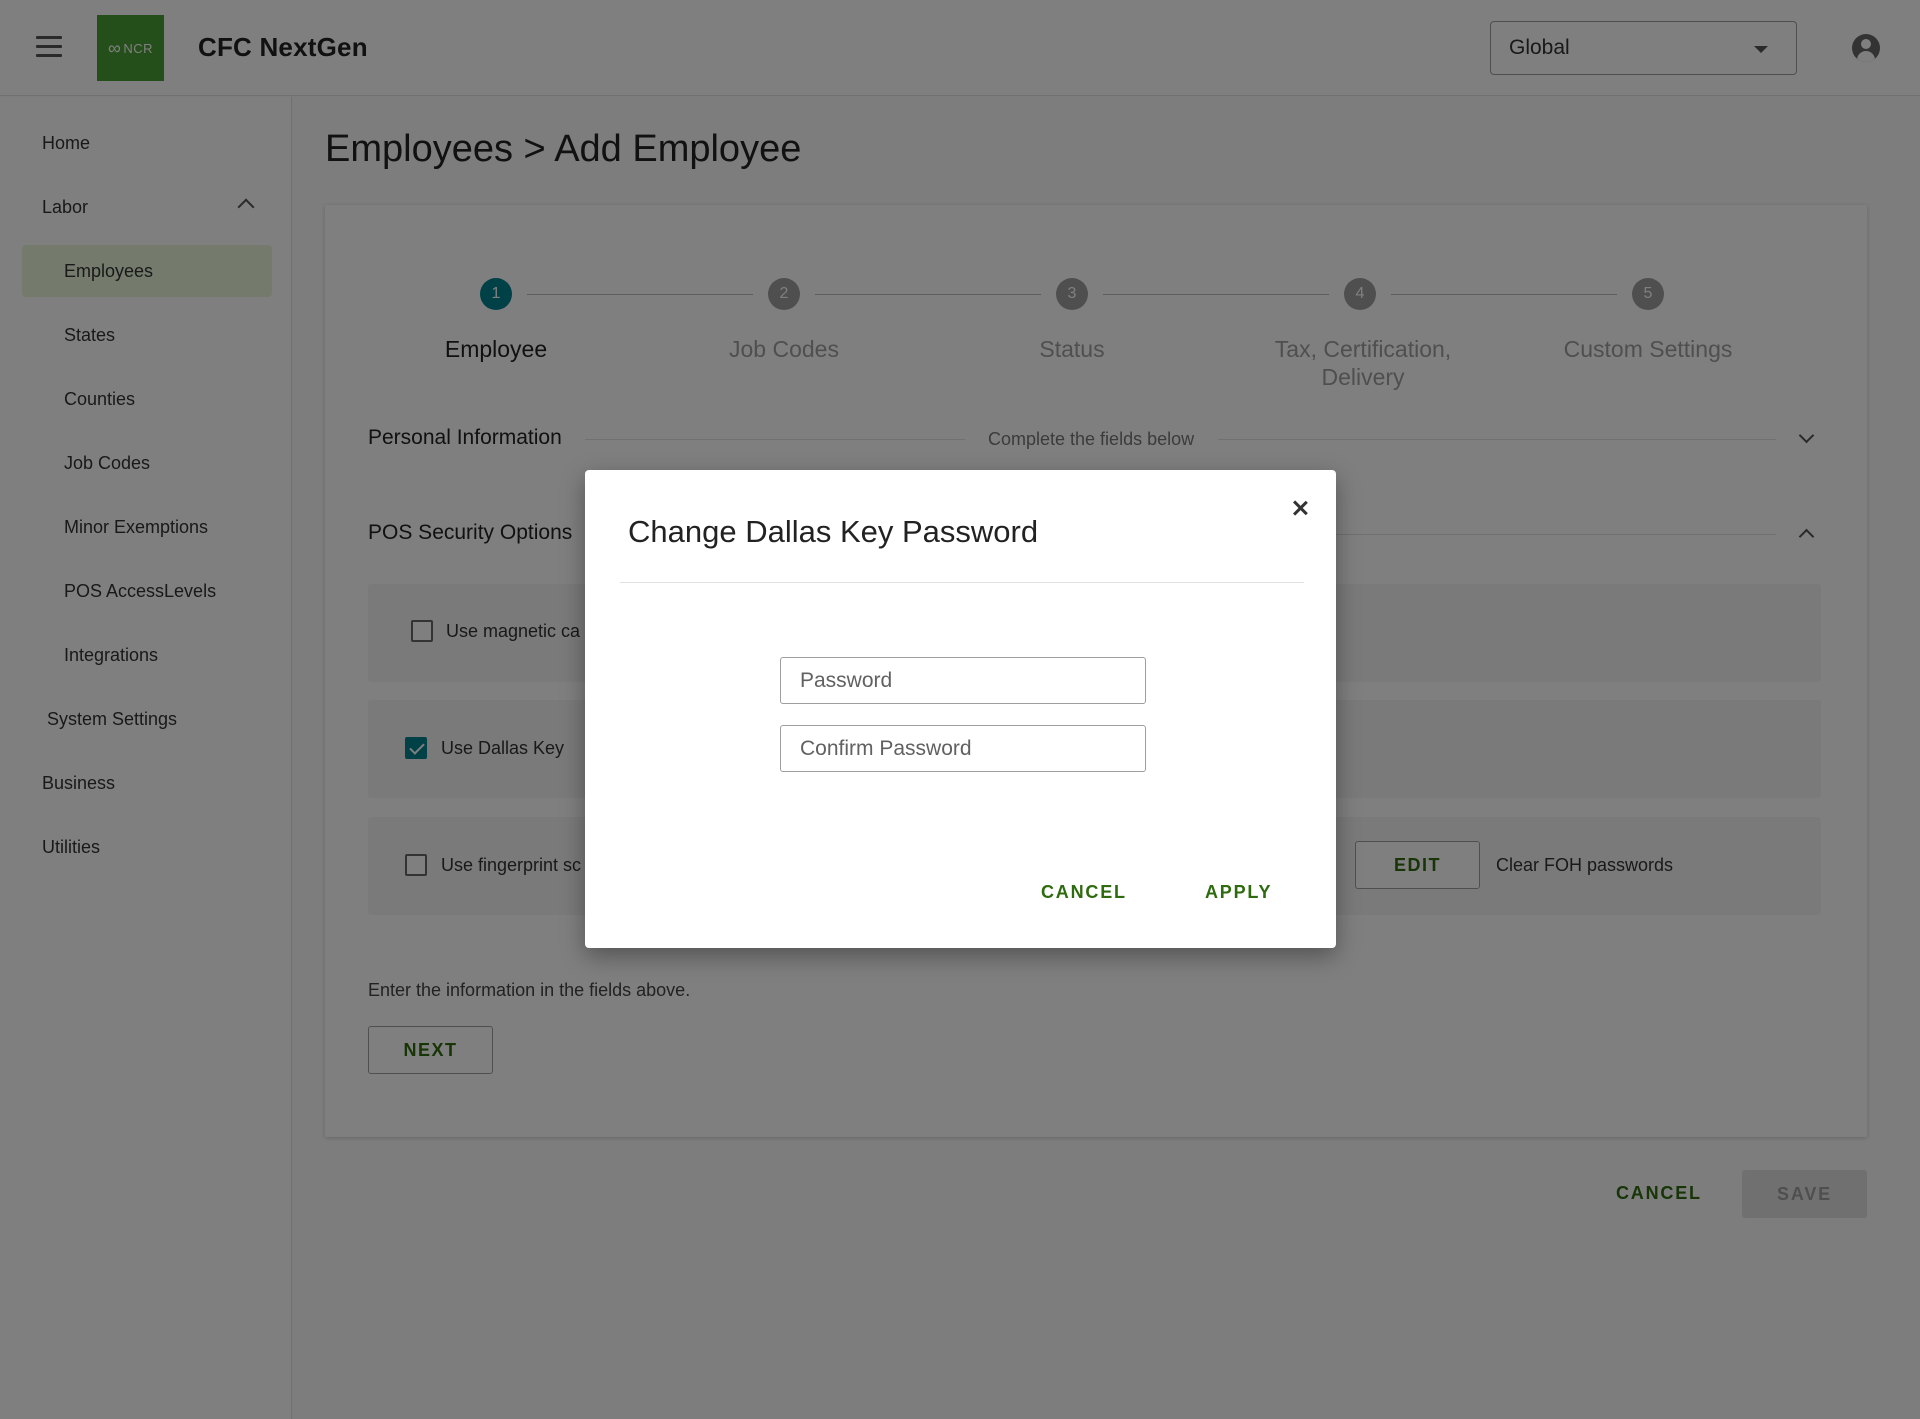 The image size is (1920, 1419). I want to click on close-icon, so click(1300, 508).